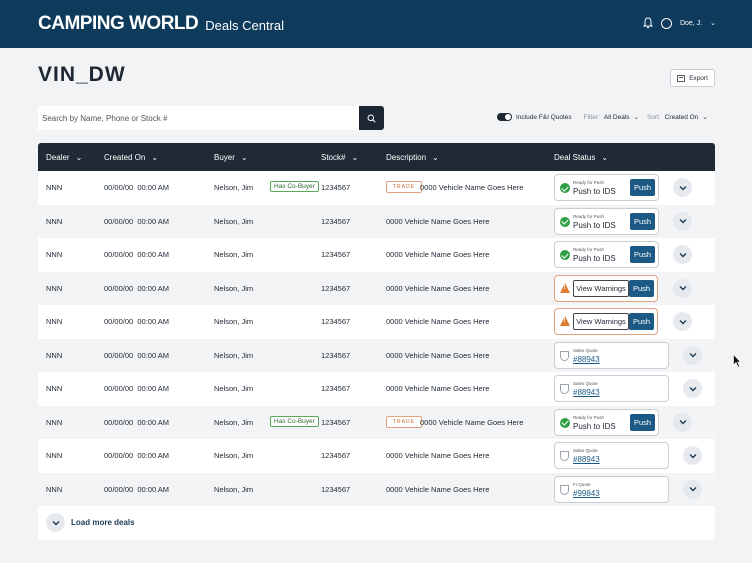  Describe the element at coordinates (125, 157) in the screenshot. I see `column-label: Created On` at that location.